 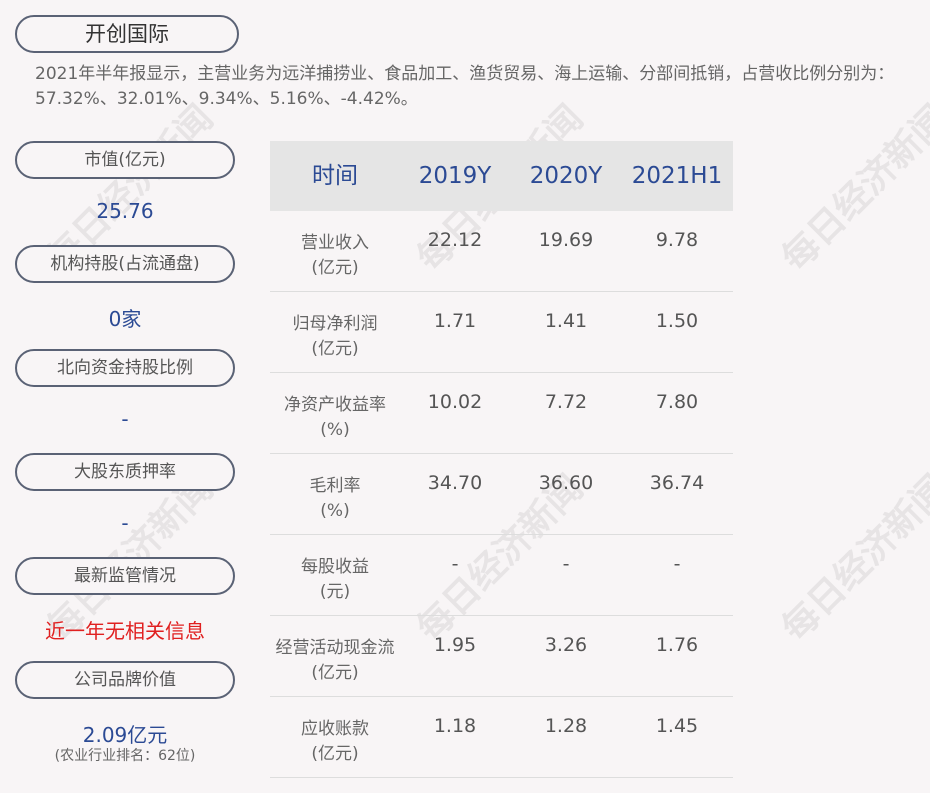 I want to click on company-name: 开创国际, so click(x=127, y=34).